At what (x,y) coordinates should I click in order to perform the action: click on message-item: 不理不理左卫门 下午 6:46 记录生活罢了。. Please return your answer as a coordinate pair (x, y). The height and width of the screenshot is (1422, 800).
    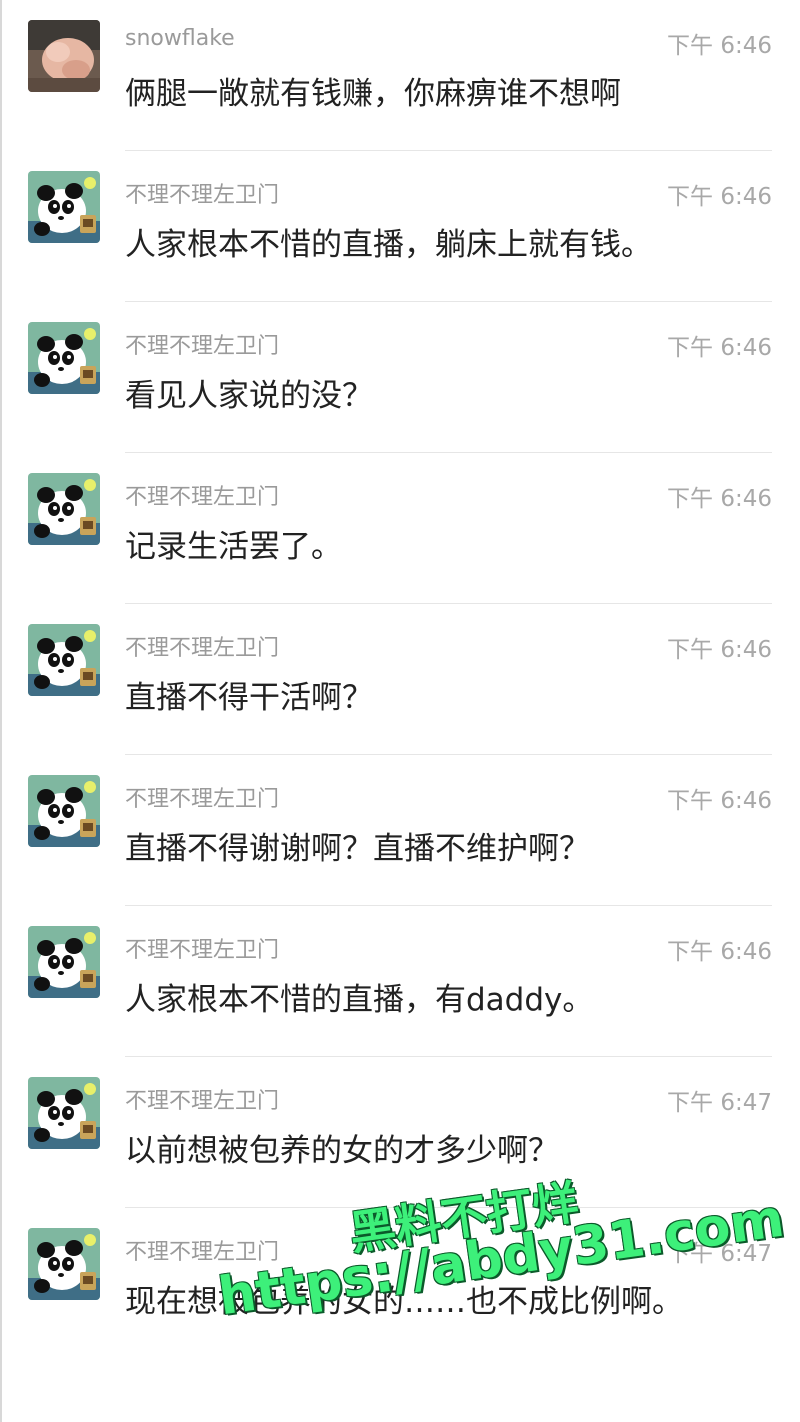
    Looking at the image, I should click on (400, 528).